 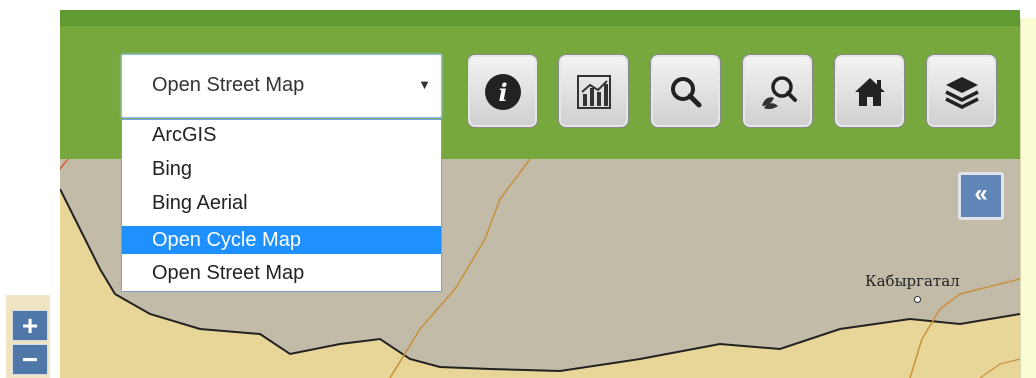 I want to click on road, so click(x=64, y=164).